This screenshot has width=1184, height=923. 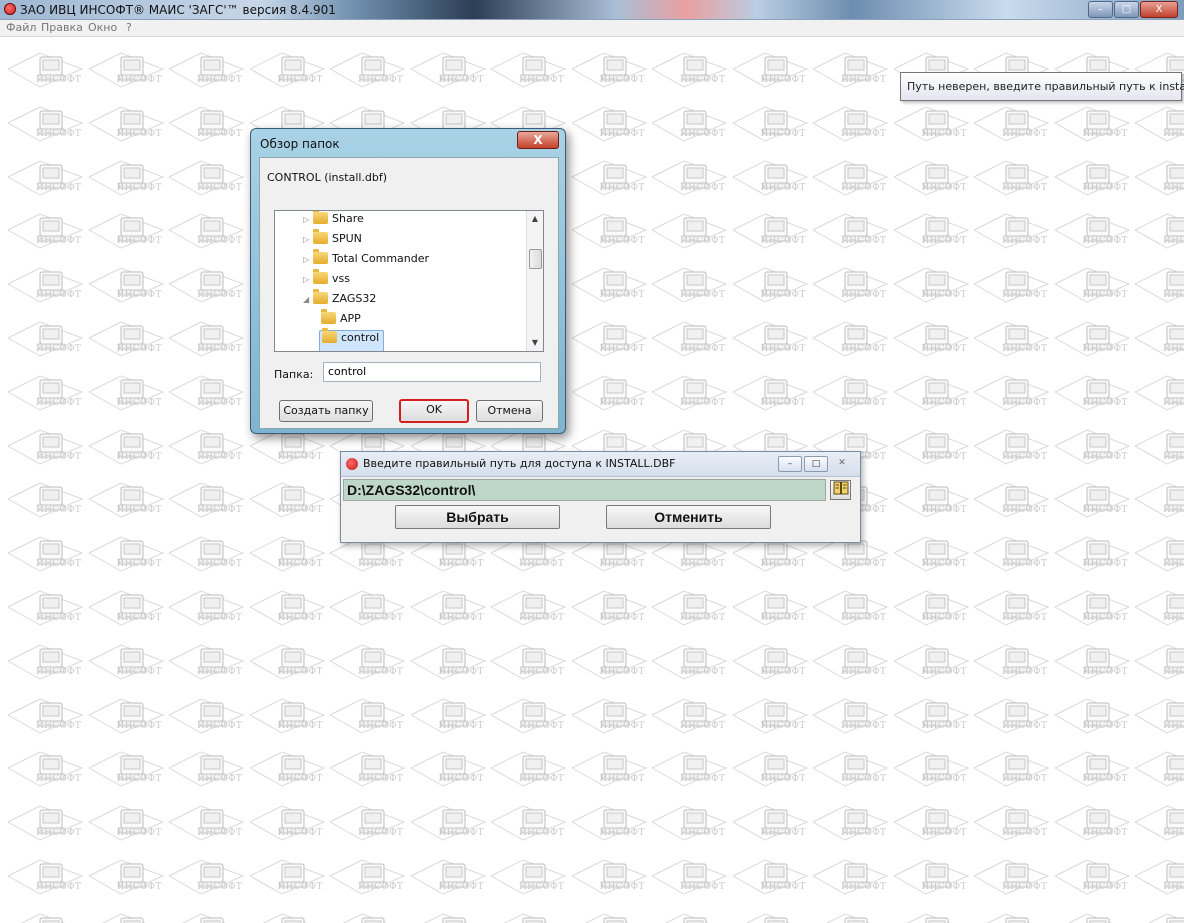 I want to click on browse-button, so click(x=840, y=490).